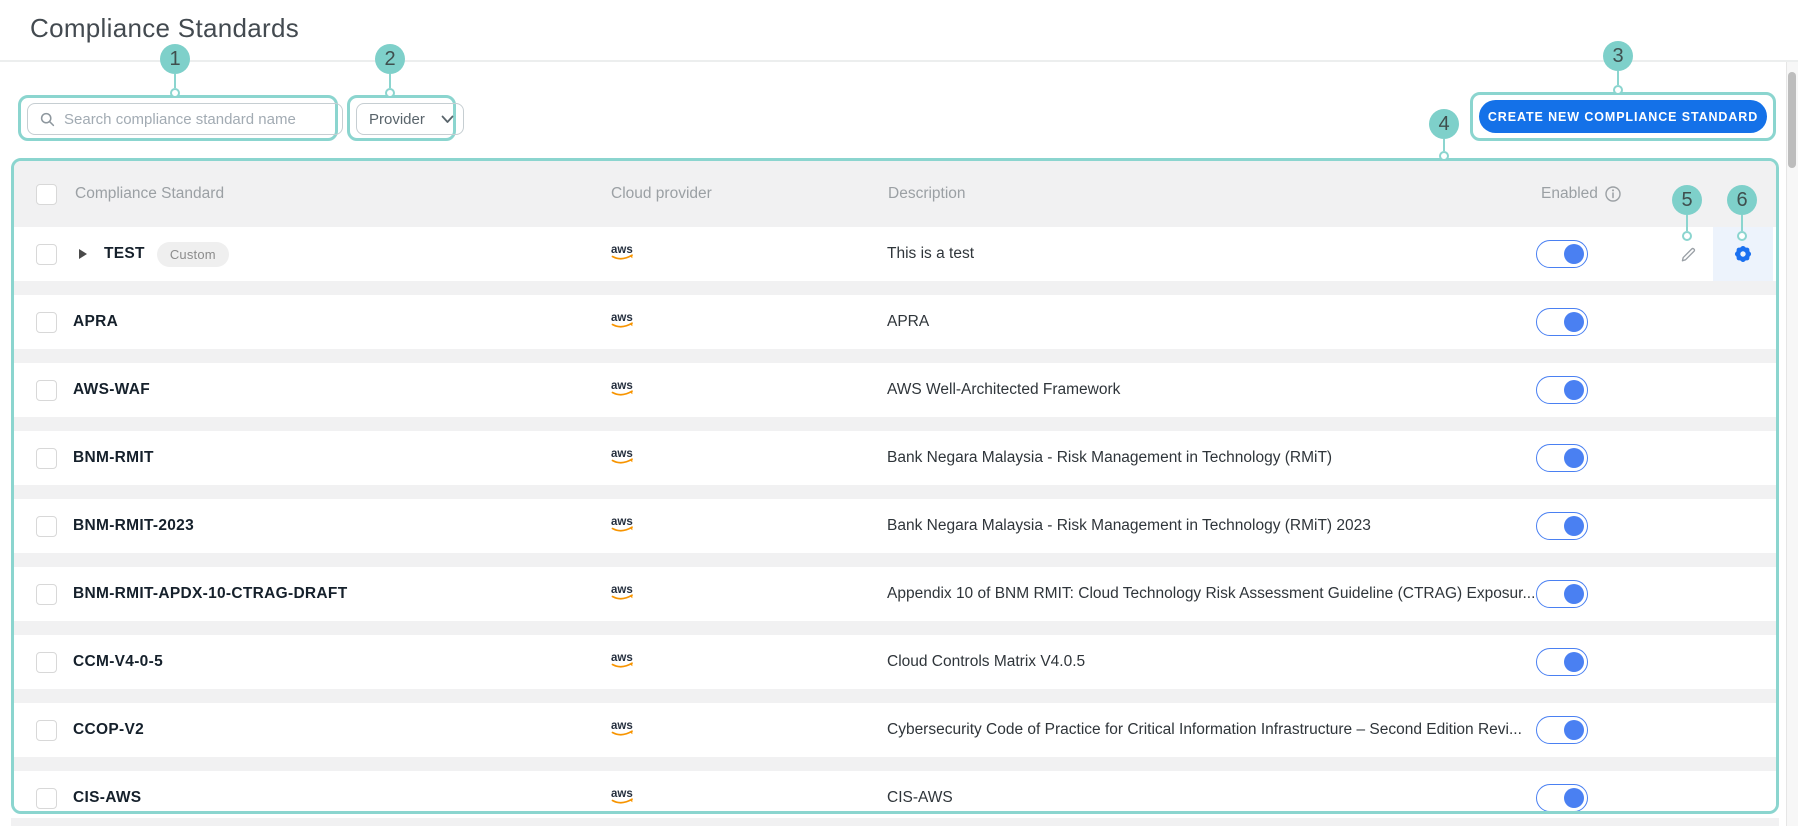 Image resolution: width=1798 pixels, height=826 pixels. Describe the element at coordinates (192, 254) in the screenshot. I see `custom-tag-badge: Custom` at that location.